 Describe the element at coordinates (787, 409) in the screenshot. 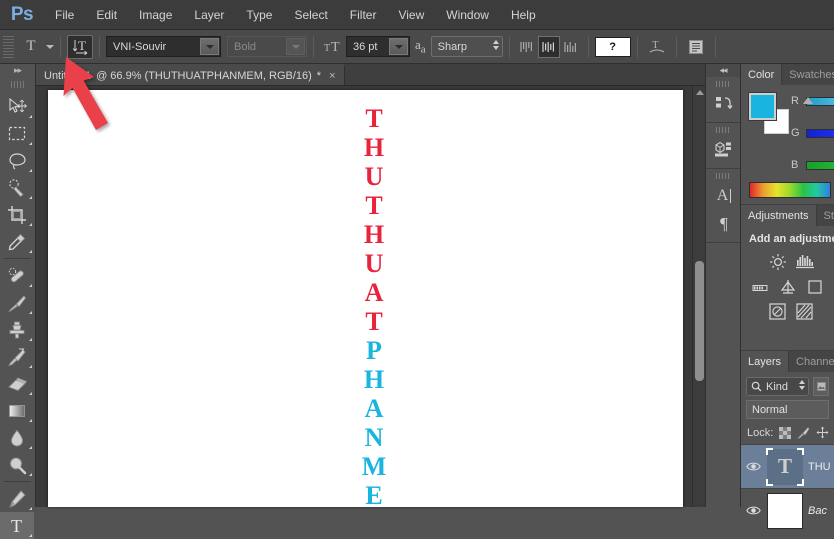

I see `blend-mode-select: Normal` at that location.